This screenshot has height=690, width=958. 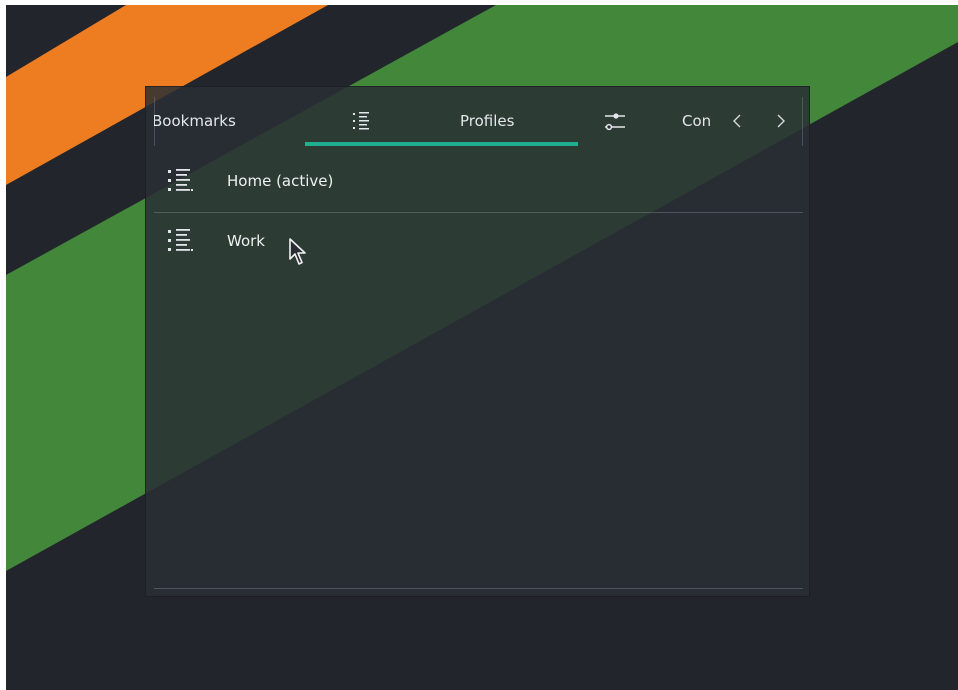 What do you see at coordinates (478, 588) in the screenshot?
I see `footer-divider` at bounding box center [478, 588].